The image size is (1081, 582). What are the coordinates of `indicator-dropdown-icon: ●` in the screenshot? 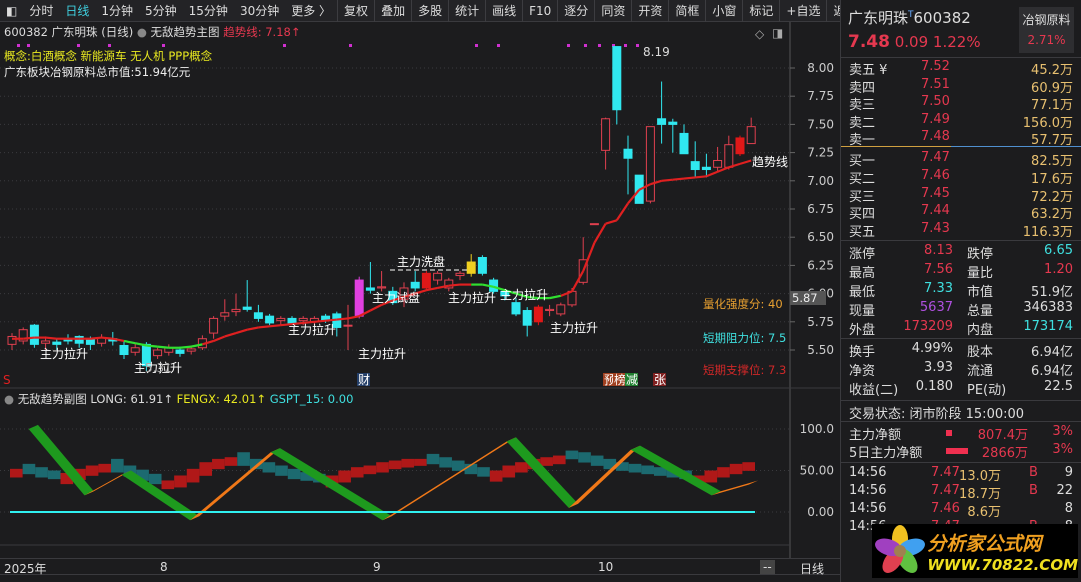 It's located at (142, 32).